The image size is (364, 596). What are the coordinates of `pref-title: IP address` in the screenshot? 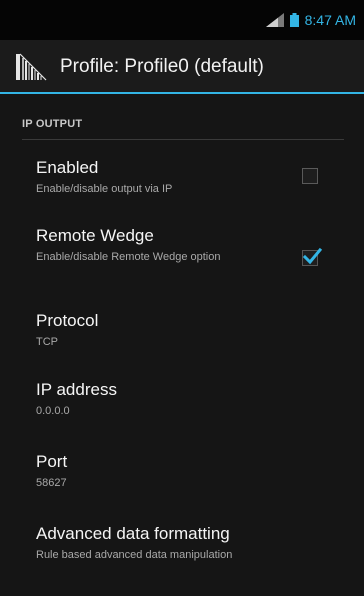 It's located at (76, 389).